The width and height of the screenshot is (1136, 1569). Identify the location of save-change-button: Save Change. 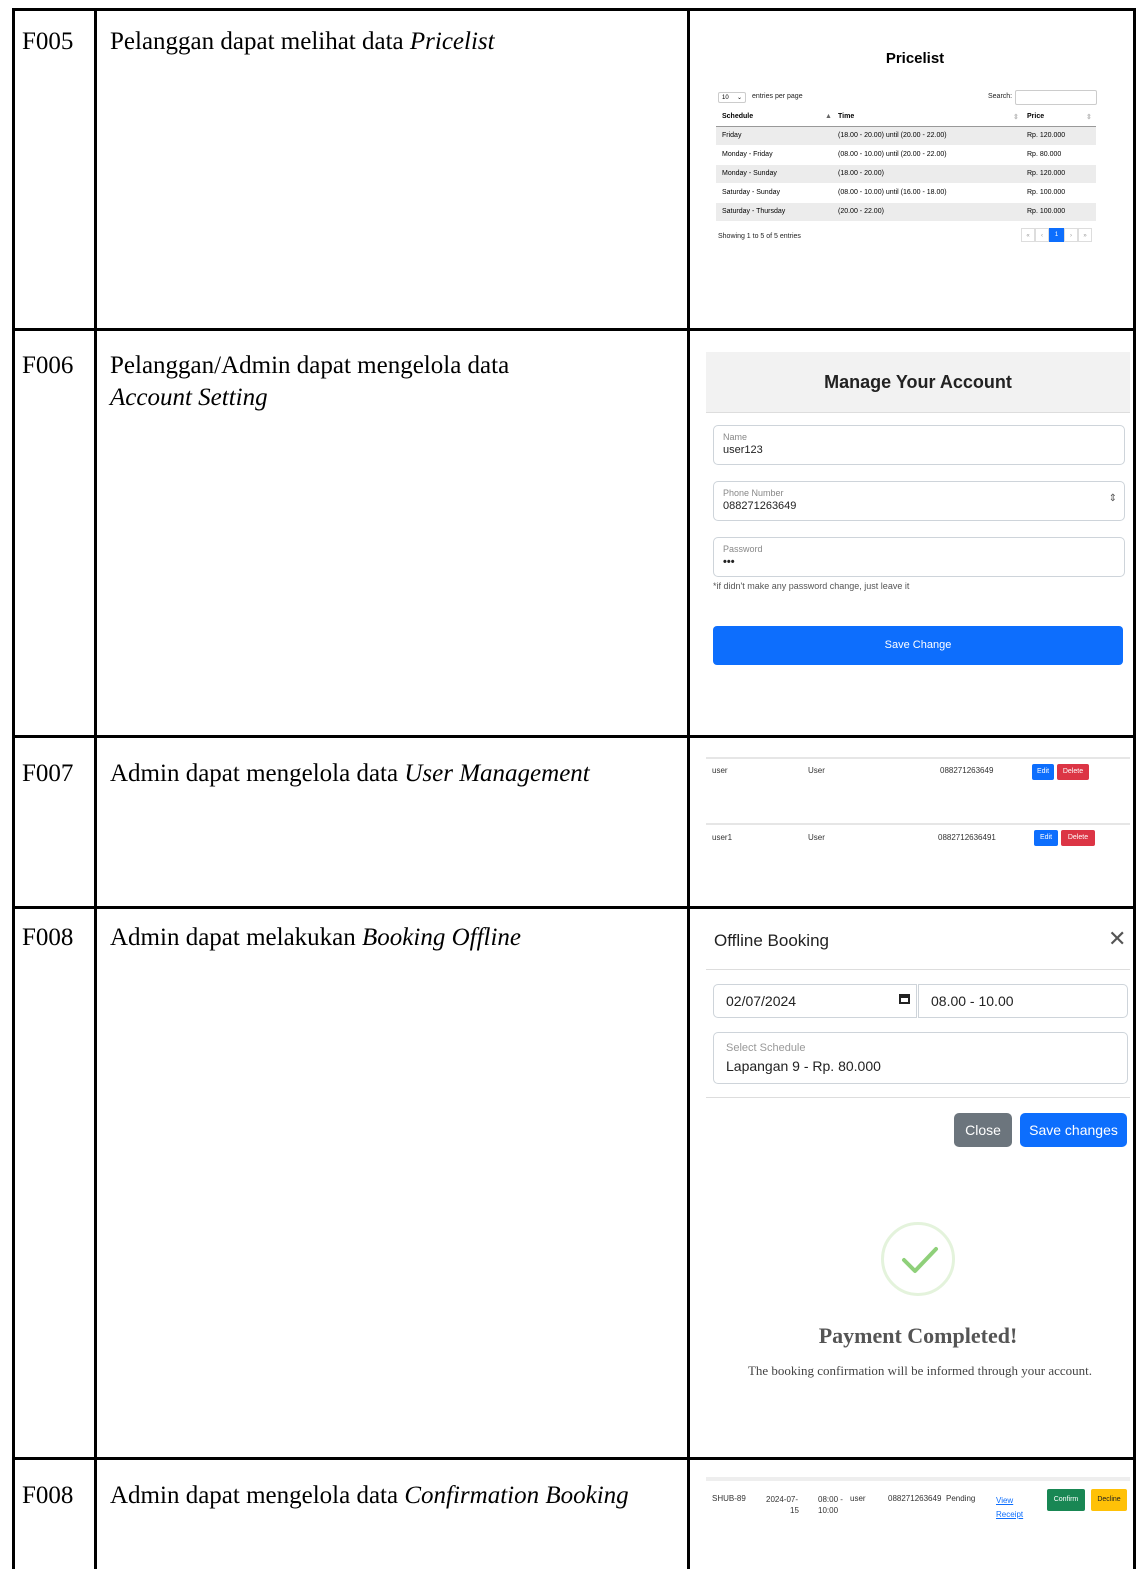
(918, 645).